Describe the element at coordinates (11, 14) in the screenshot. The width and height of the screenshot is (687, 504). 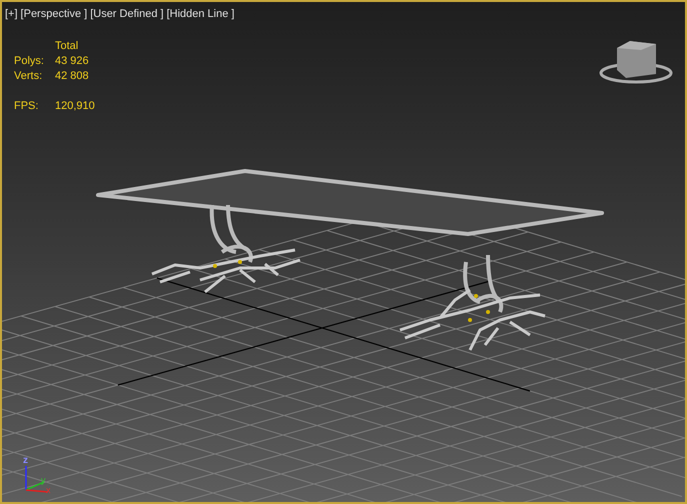
I see `viewport-menu-label: [+]` at that location.